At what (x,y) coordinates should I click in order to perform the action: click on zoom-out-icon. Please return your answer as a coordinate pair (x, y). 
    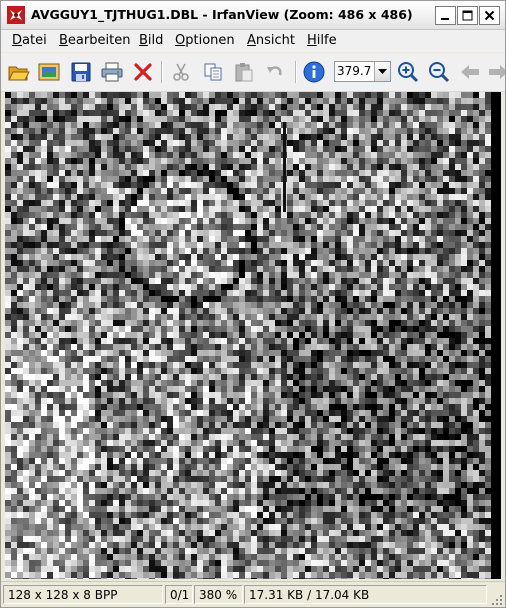
    Looking at the image, I should click on (439, 72).